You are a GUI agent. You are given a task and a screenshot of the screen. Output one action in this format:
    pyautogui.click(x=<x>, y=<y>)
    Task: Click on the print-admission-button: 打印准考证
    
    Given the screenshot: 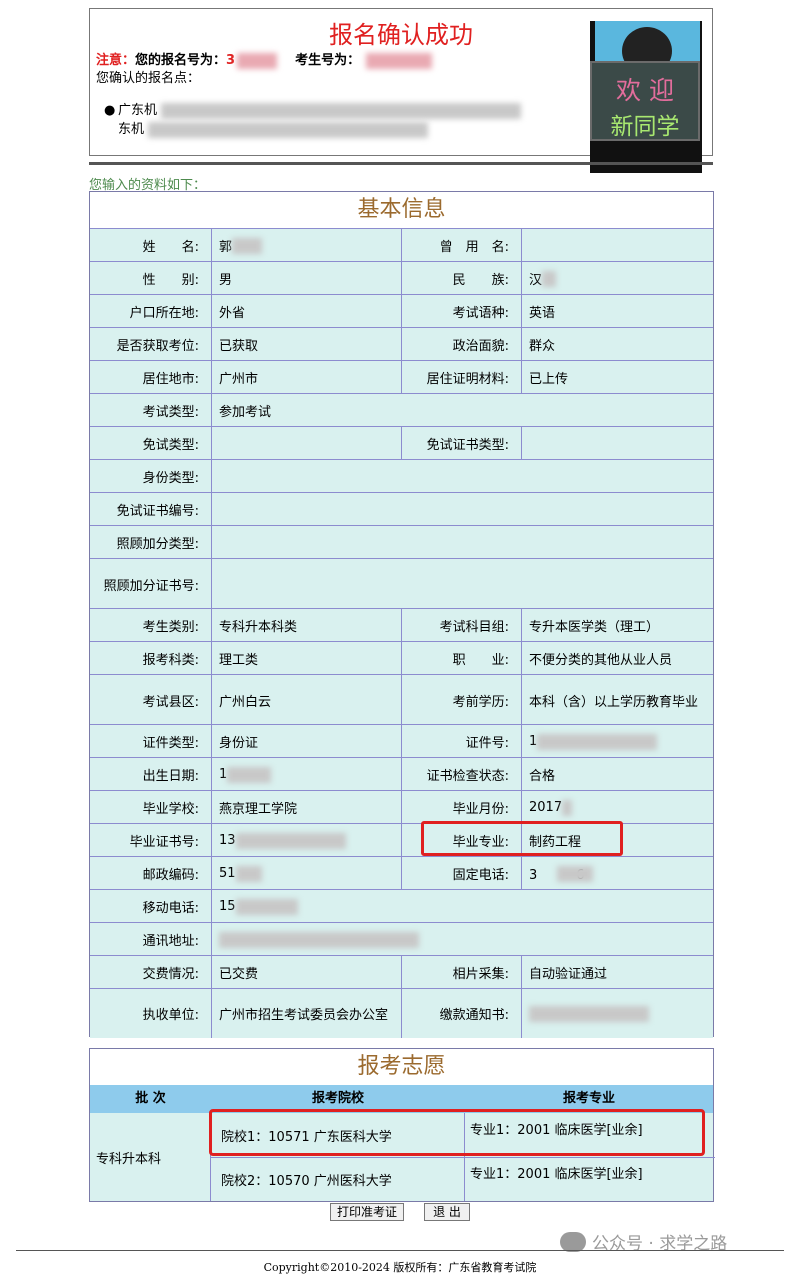 What is the action you would take?
    pyautogui.click(x=367, y=1212)
    